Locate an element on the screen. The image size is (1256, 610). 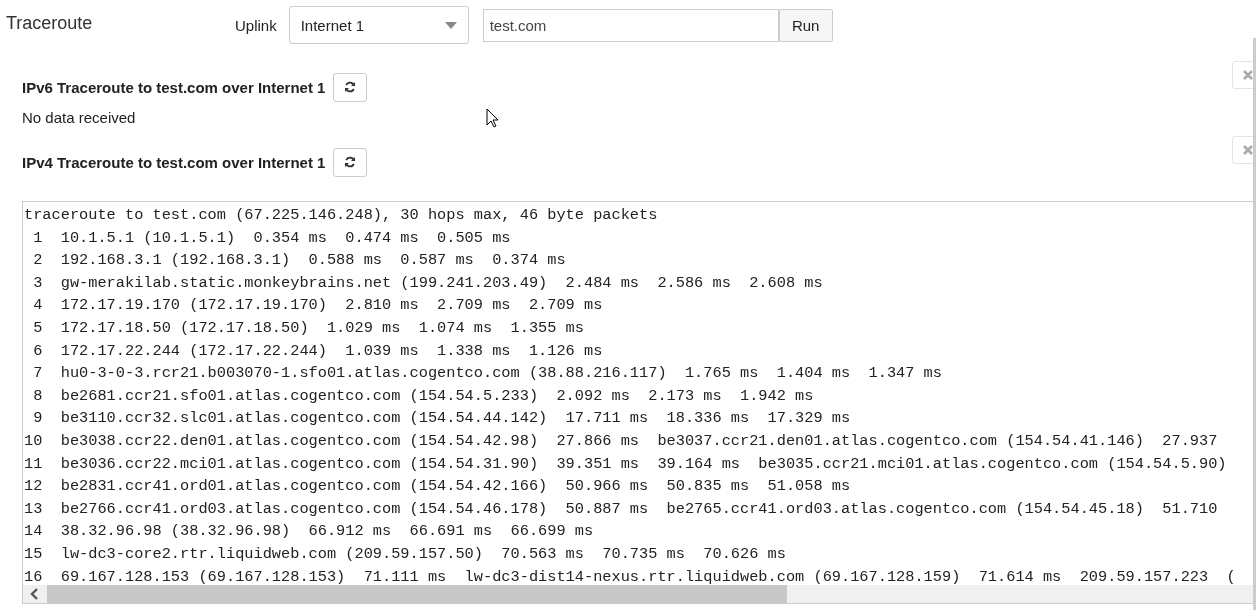
output-line: 1 10.1.5.1 (10.1.5.1) 0.354 ms 0.474 ms 0.505 ms is located at coordinates (271, 238).